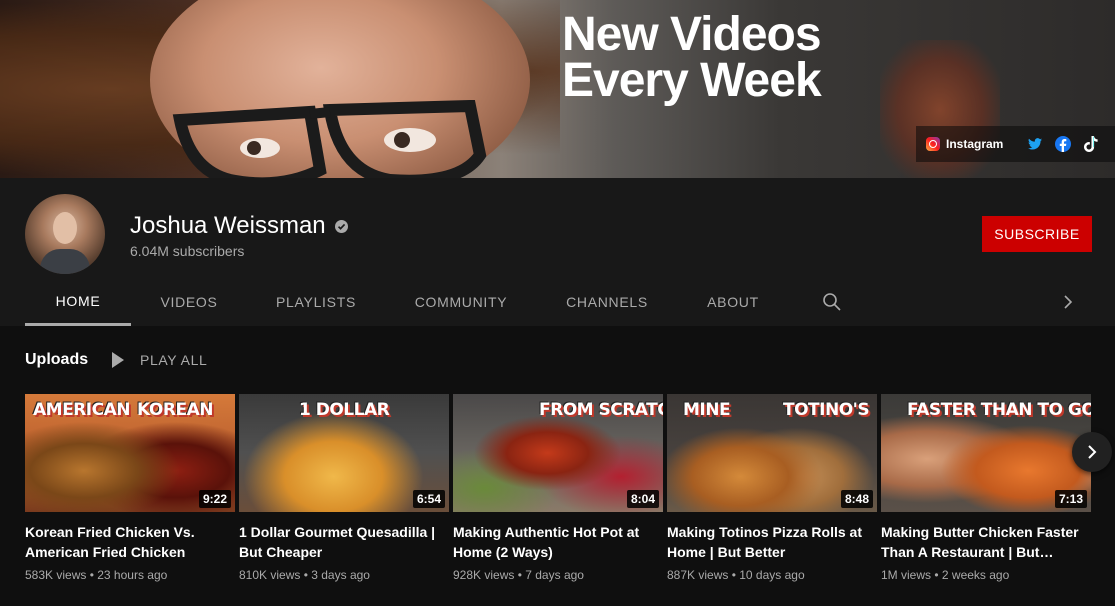  I want to click on instagram-link: Instagram, so click(974, 144).